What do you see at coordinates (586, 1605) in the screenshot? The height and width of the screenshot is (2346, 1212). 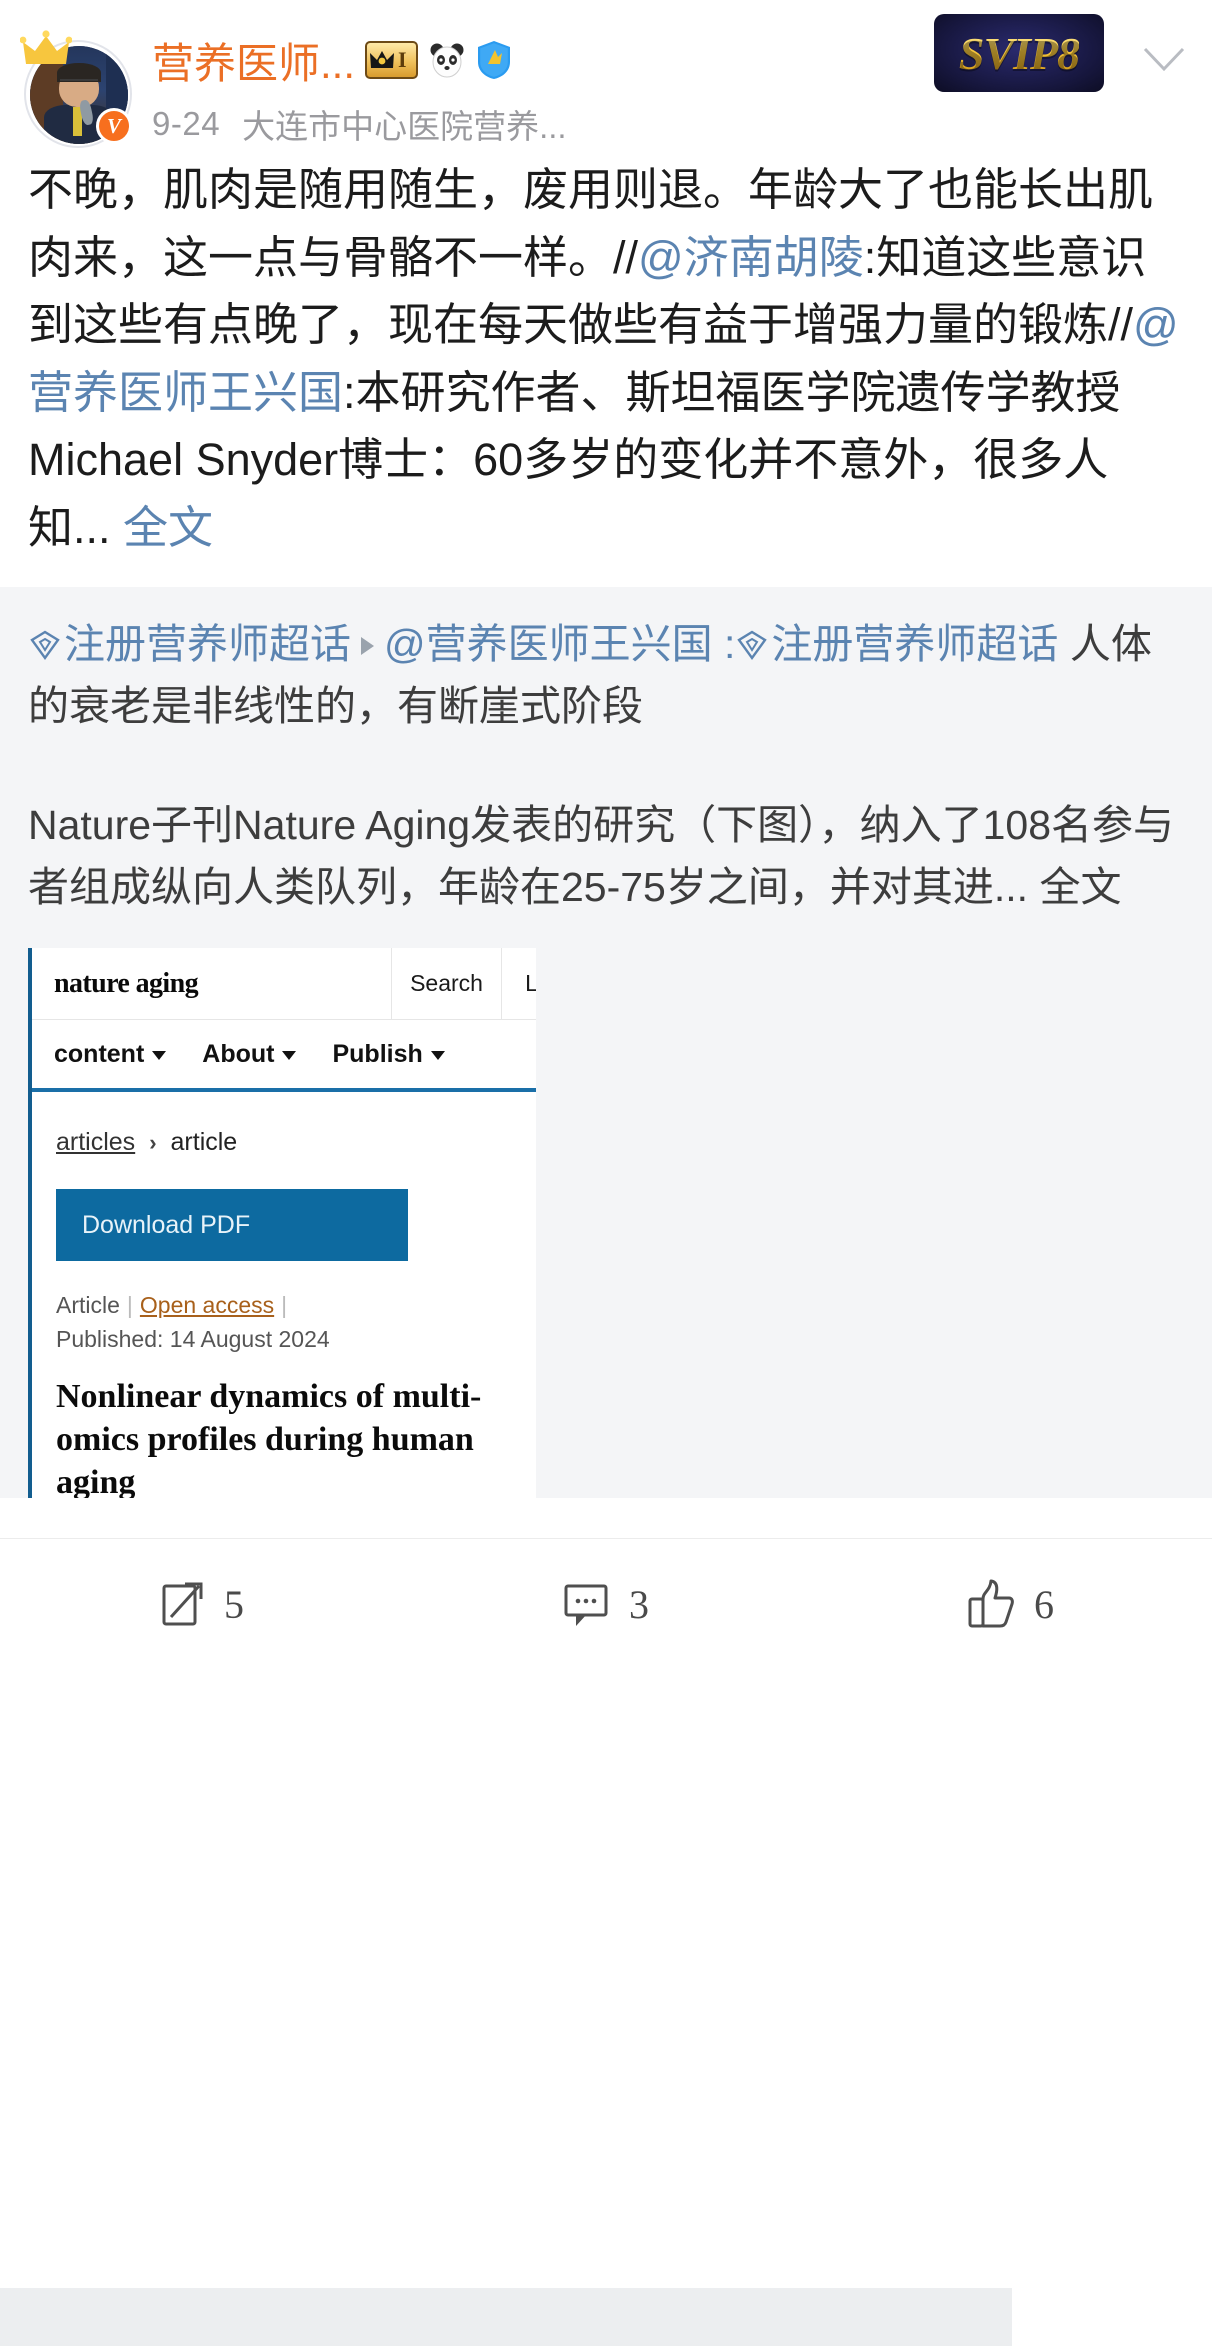 I see `comment-bubble-icon` at bounding box center [586, 1605].